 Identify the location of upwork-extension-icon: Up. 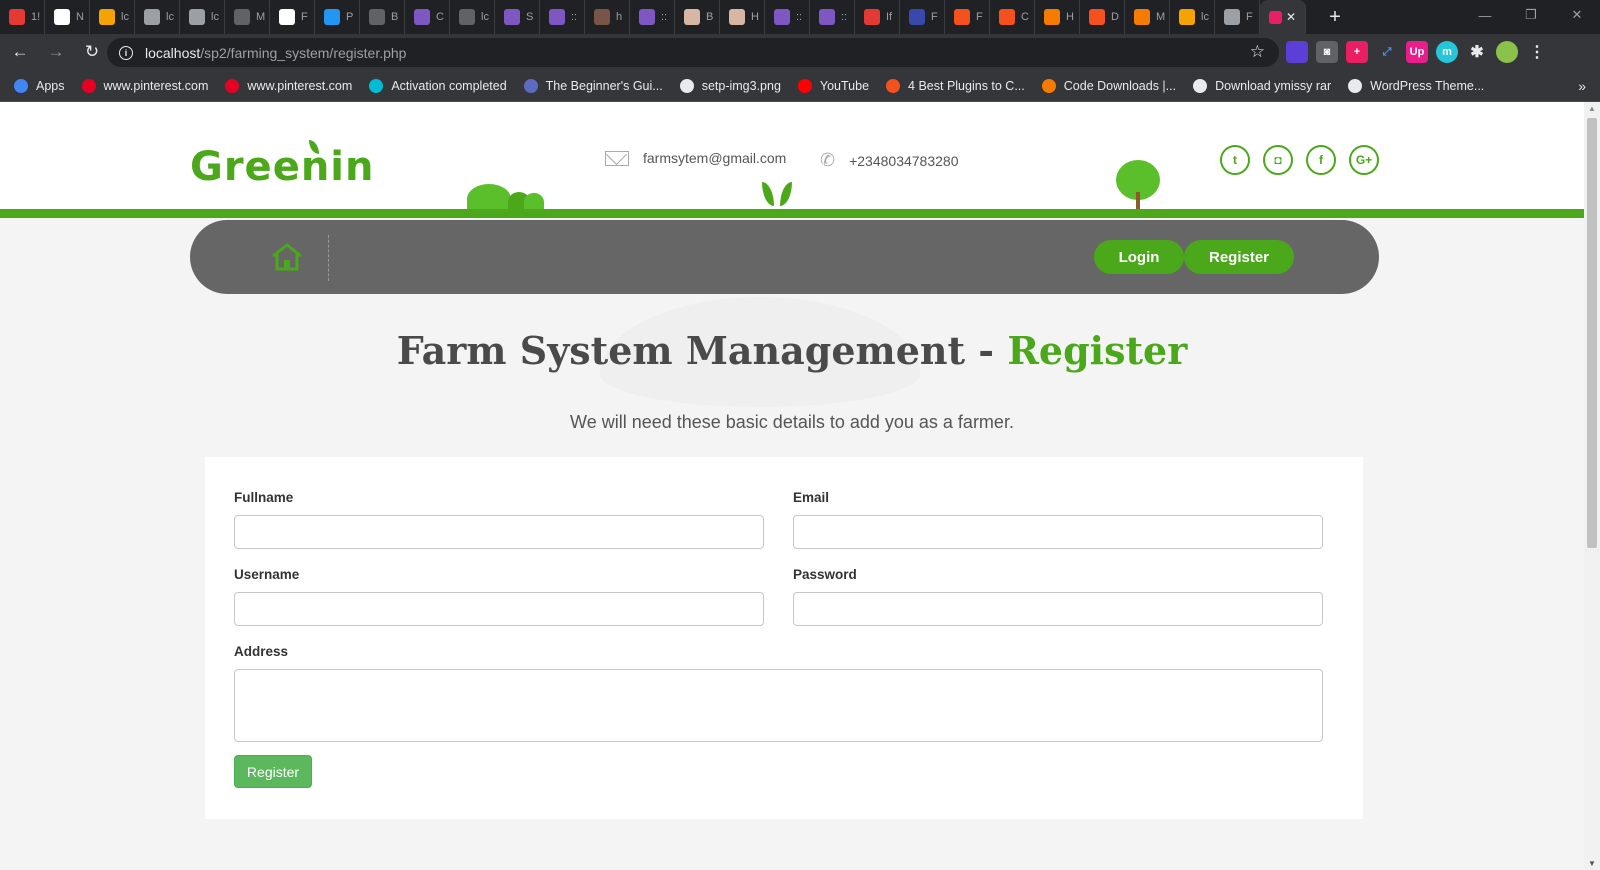
(1417, 52).